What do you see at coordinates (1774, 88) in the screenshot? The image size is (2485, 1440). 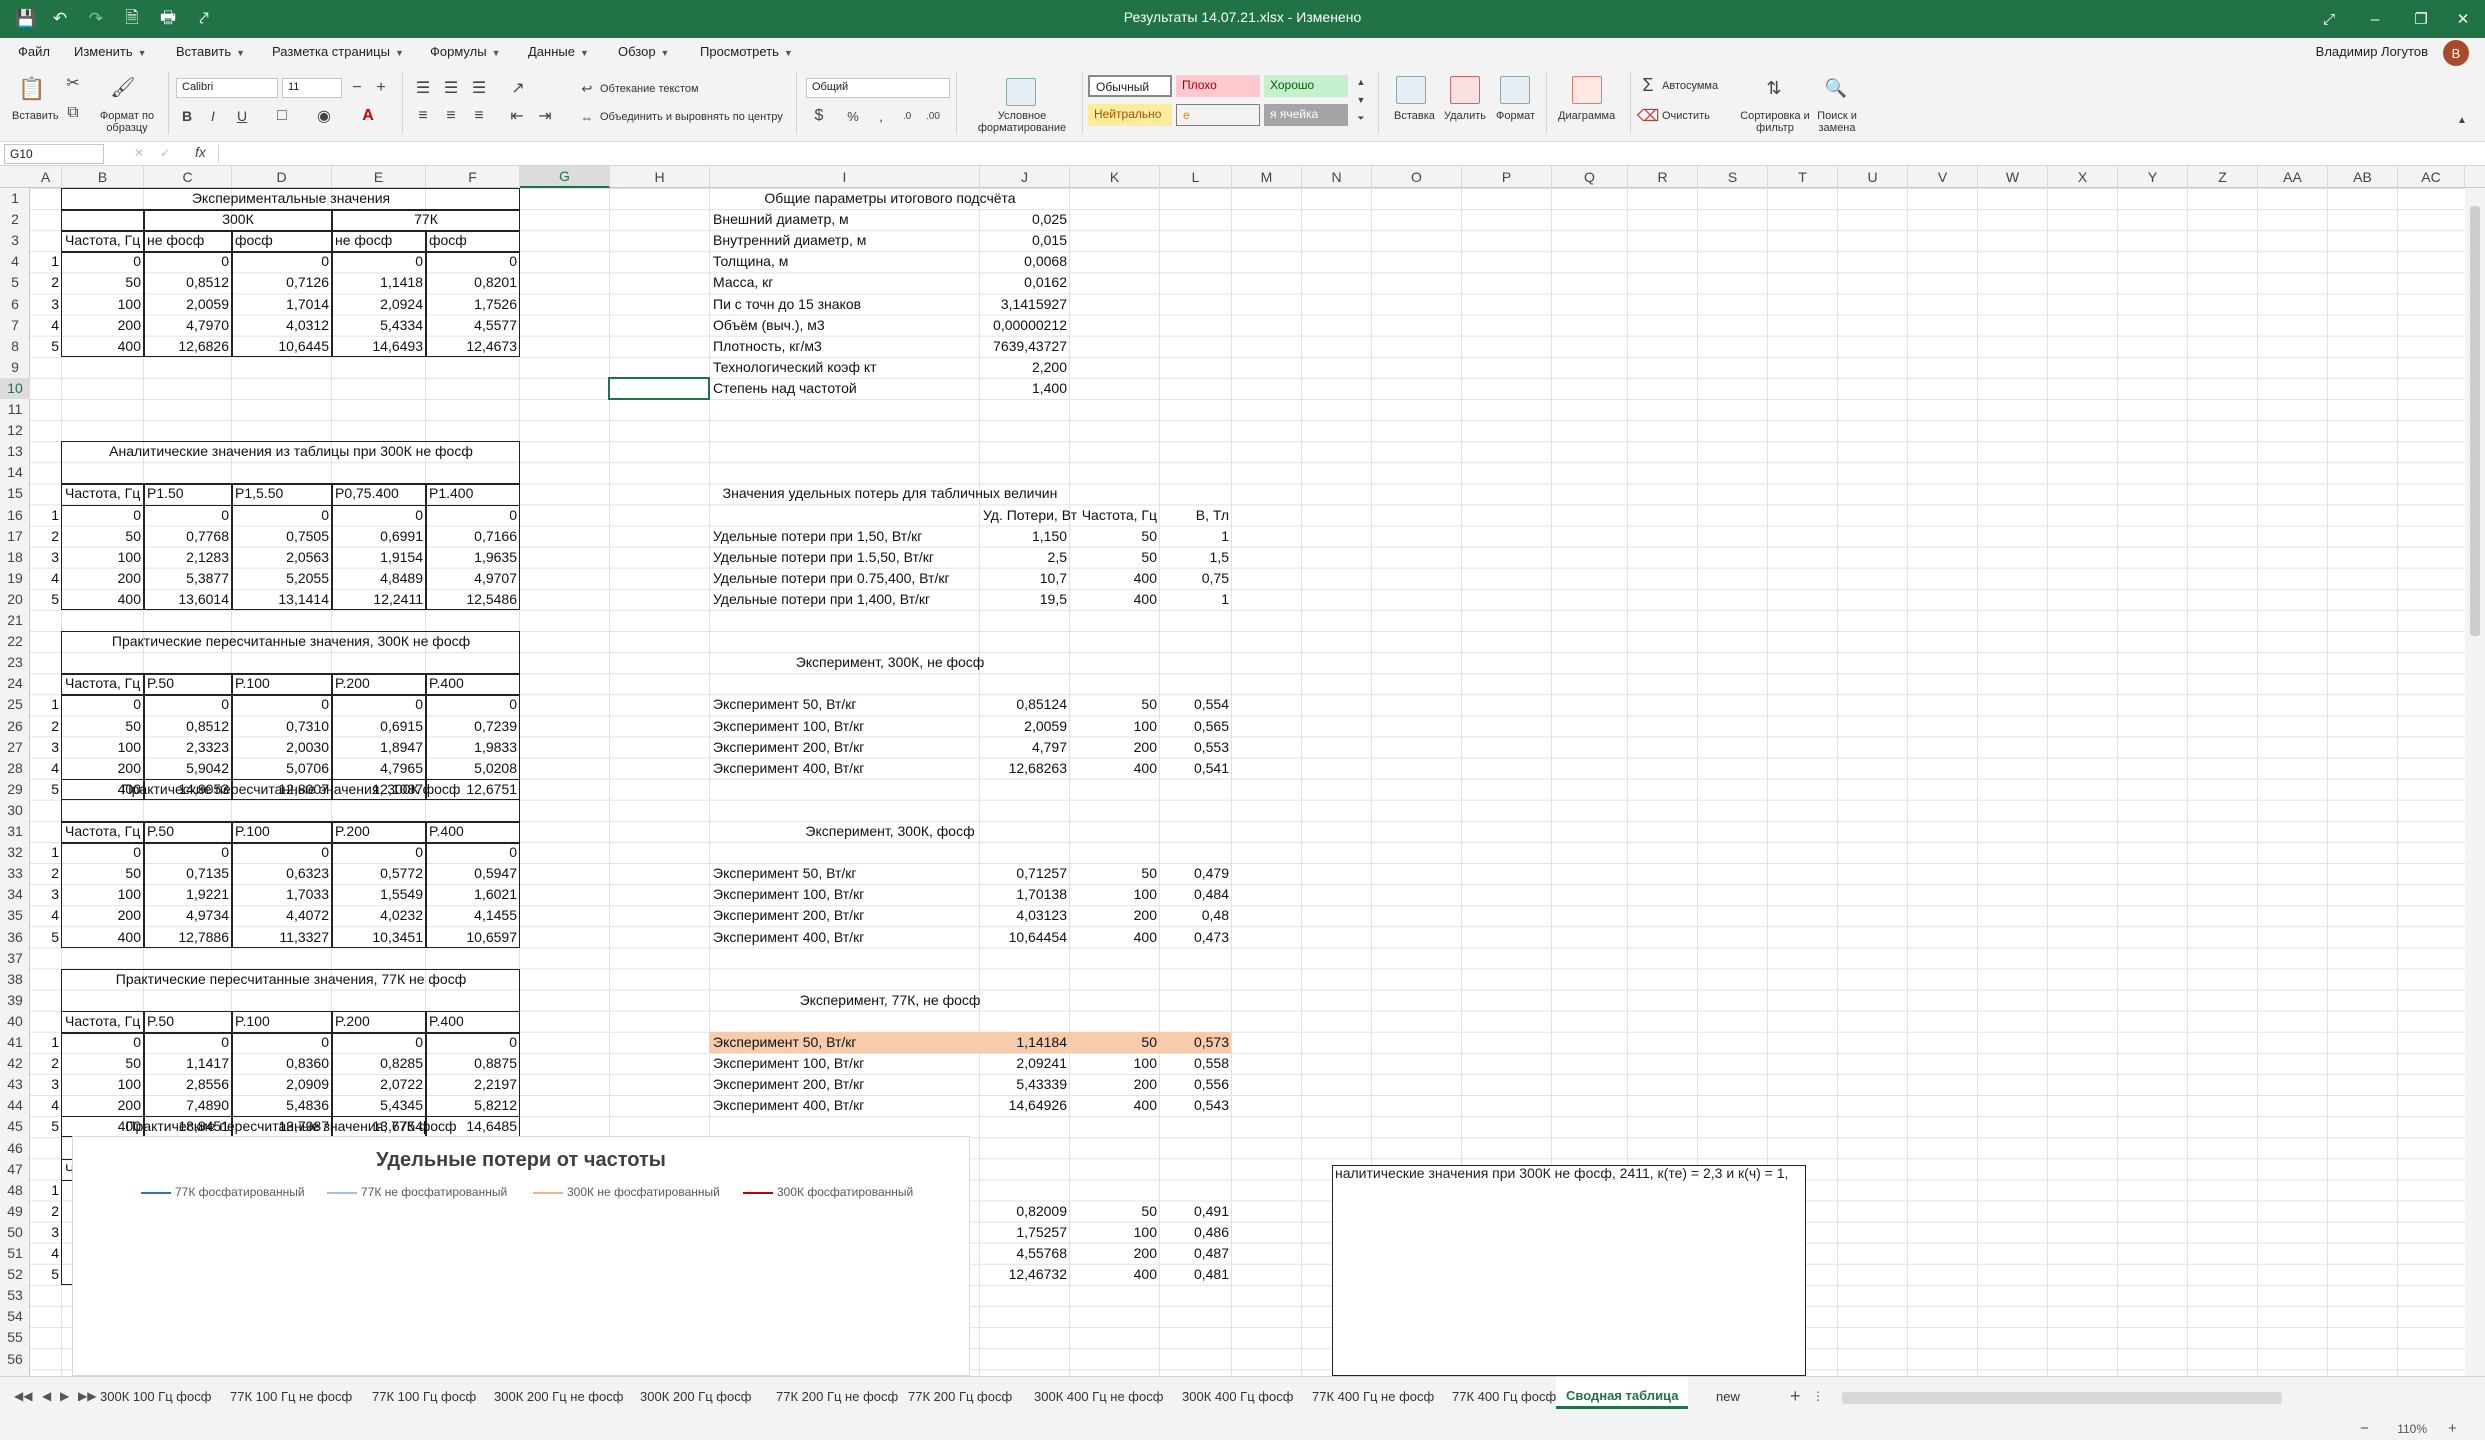 I see `sort-filter-icon: ⇅` at bounding box center [1774, 88].